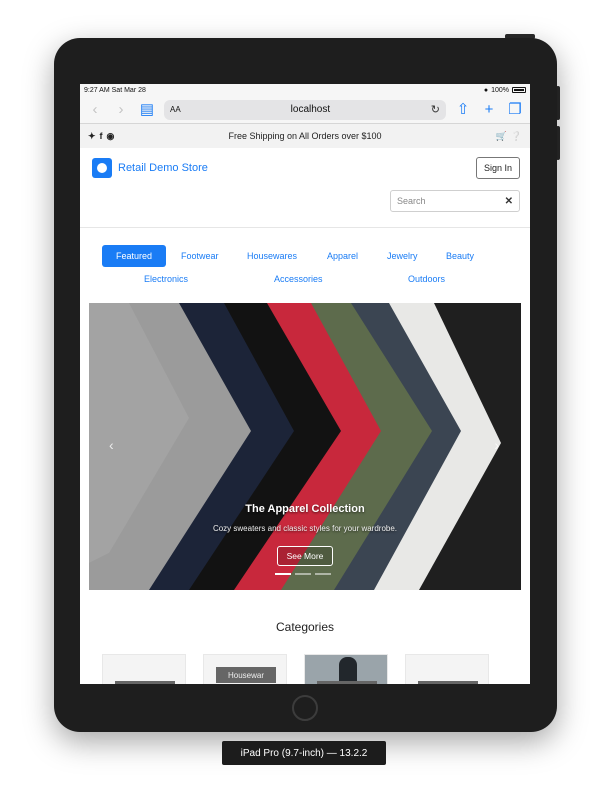 The width and height of the screenshot is (610, 800). What do you see at coordinates (310, 109) in the screenshot?
I see `url-text: localhost` at bounding box center [310, 109].